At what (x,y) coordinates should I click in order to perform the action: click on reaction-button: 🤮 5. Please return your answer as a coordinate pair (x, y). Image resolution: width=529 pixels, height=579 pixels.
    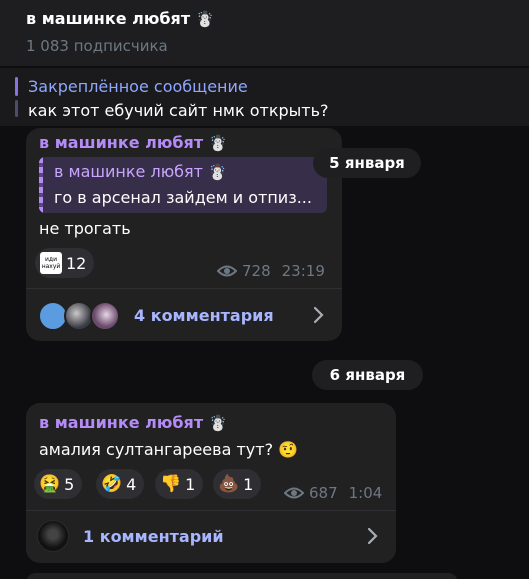
    Looking at the image, I should click on (58, 484).